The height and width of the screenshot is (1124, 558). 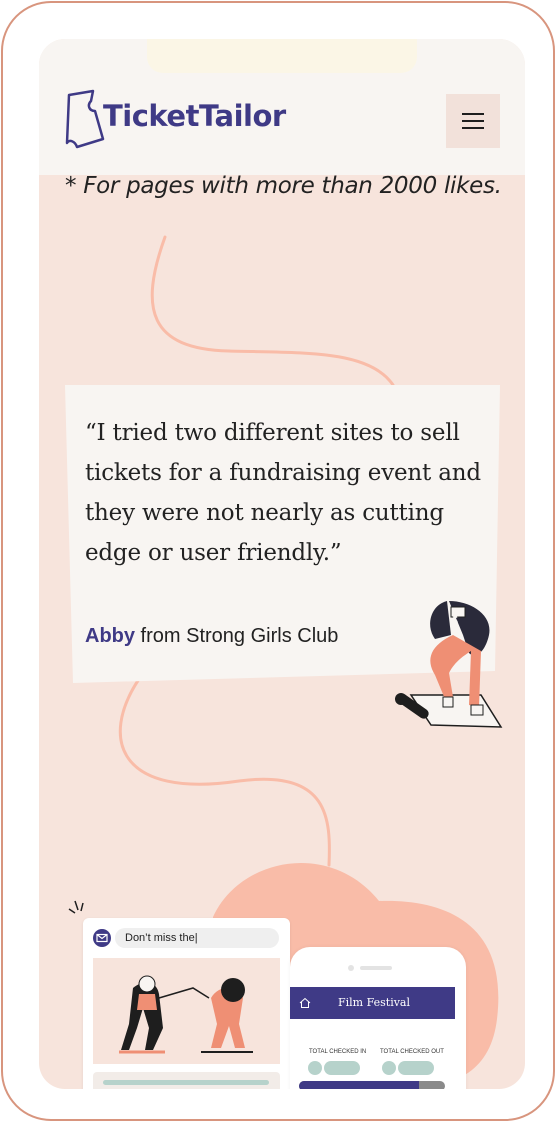 What do you see at coordinates (412, 1052) in the screenshot?
I see `checked-out-label: TOTAL CHECKED OUT` at bounding box center [412, 1052].